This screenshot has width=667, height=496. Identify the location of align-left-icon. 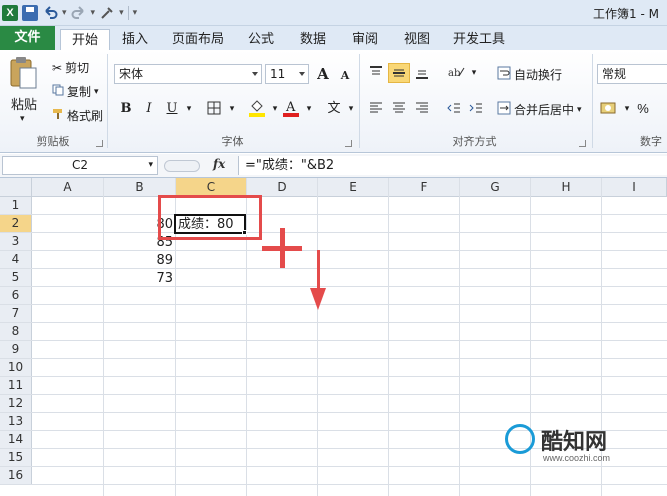
(376, 109).